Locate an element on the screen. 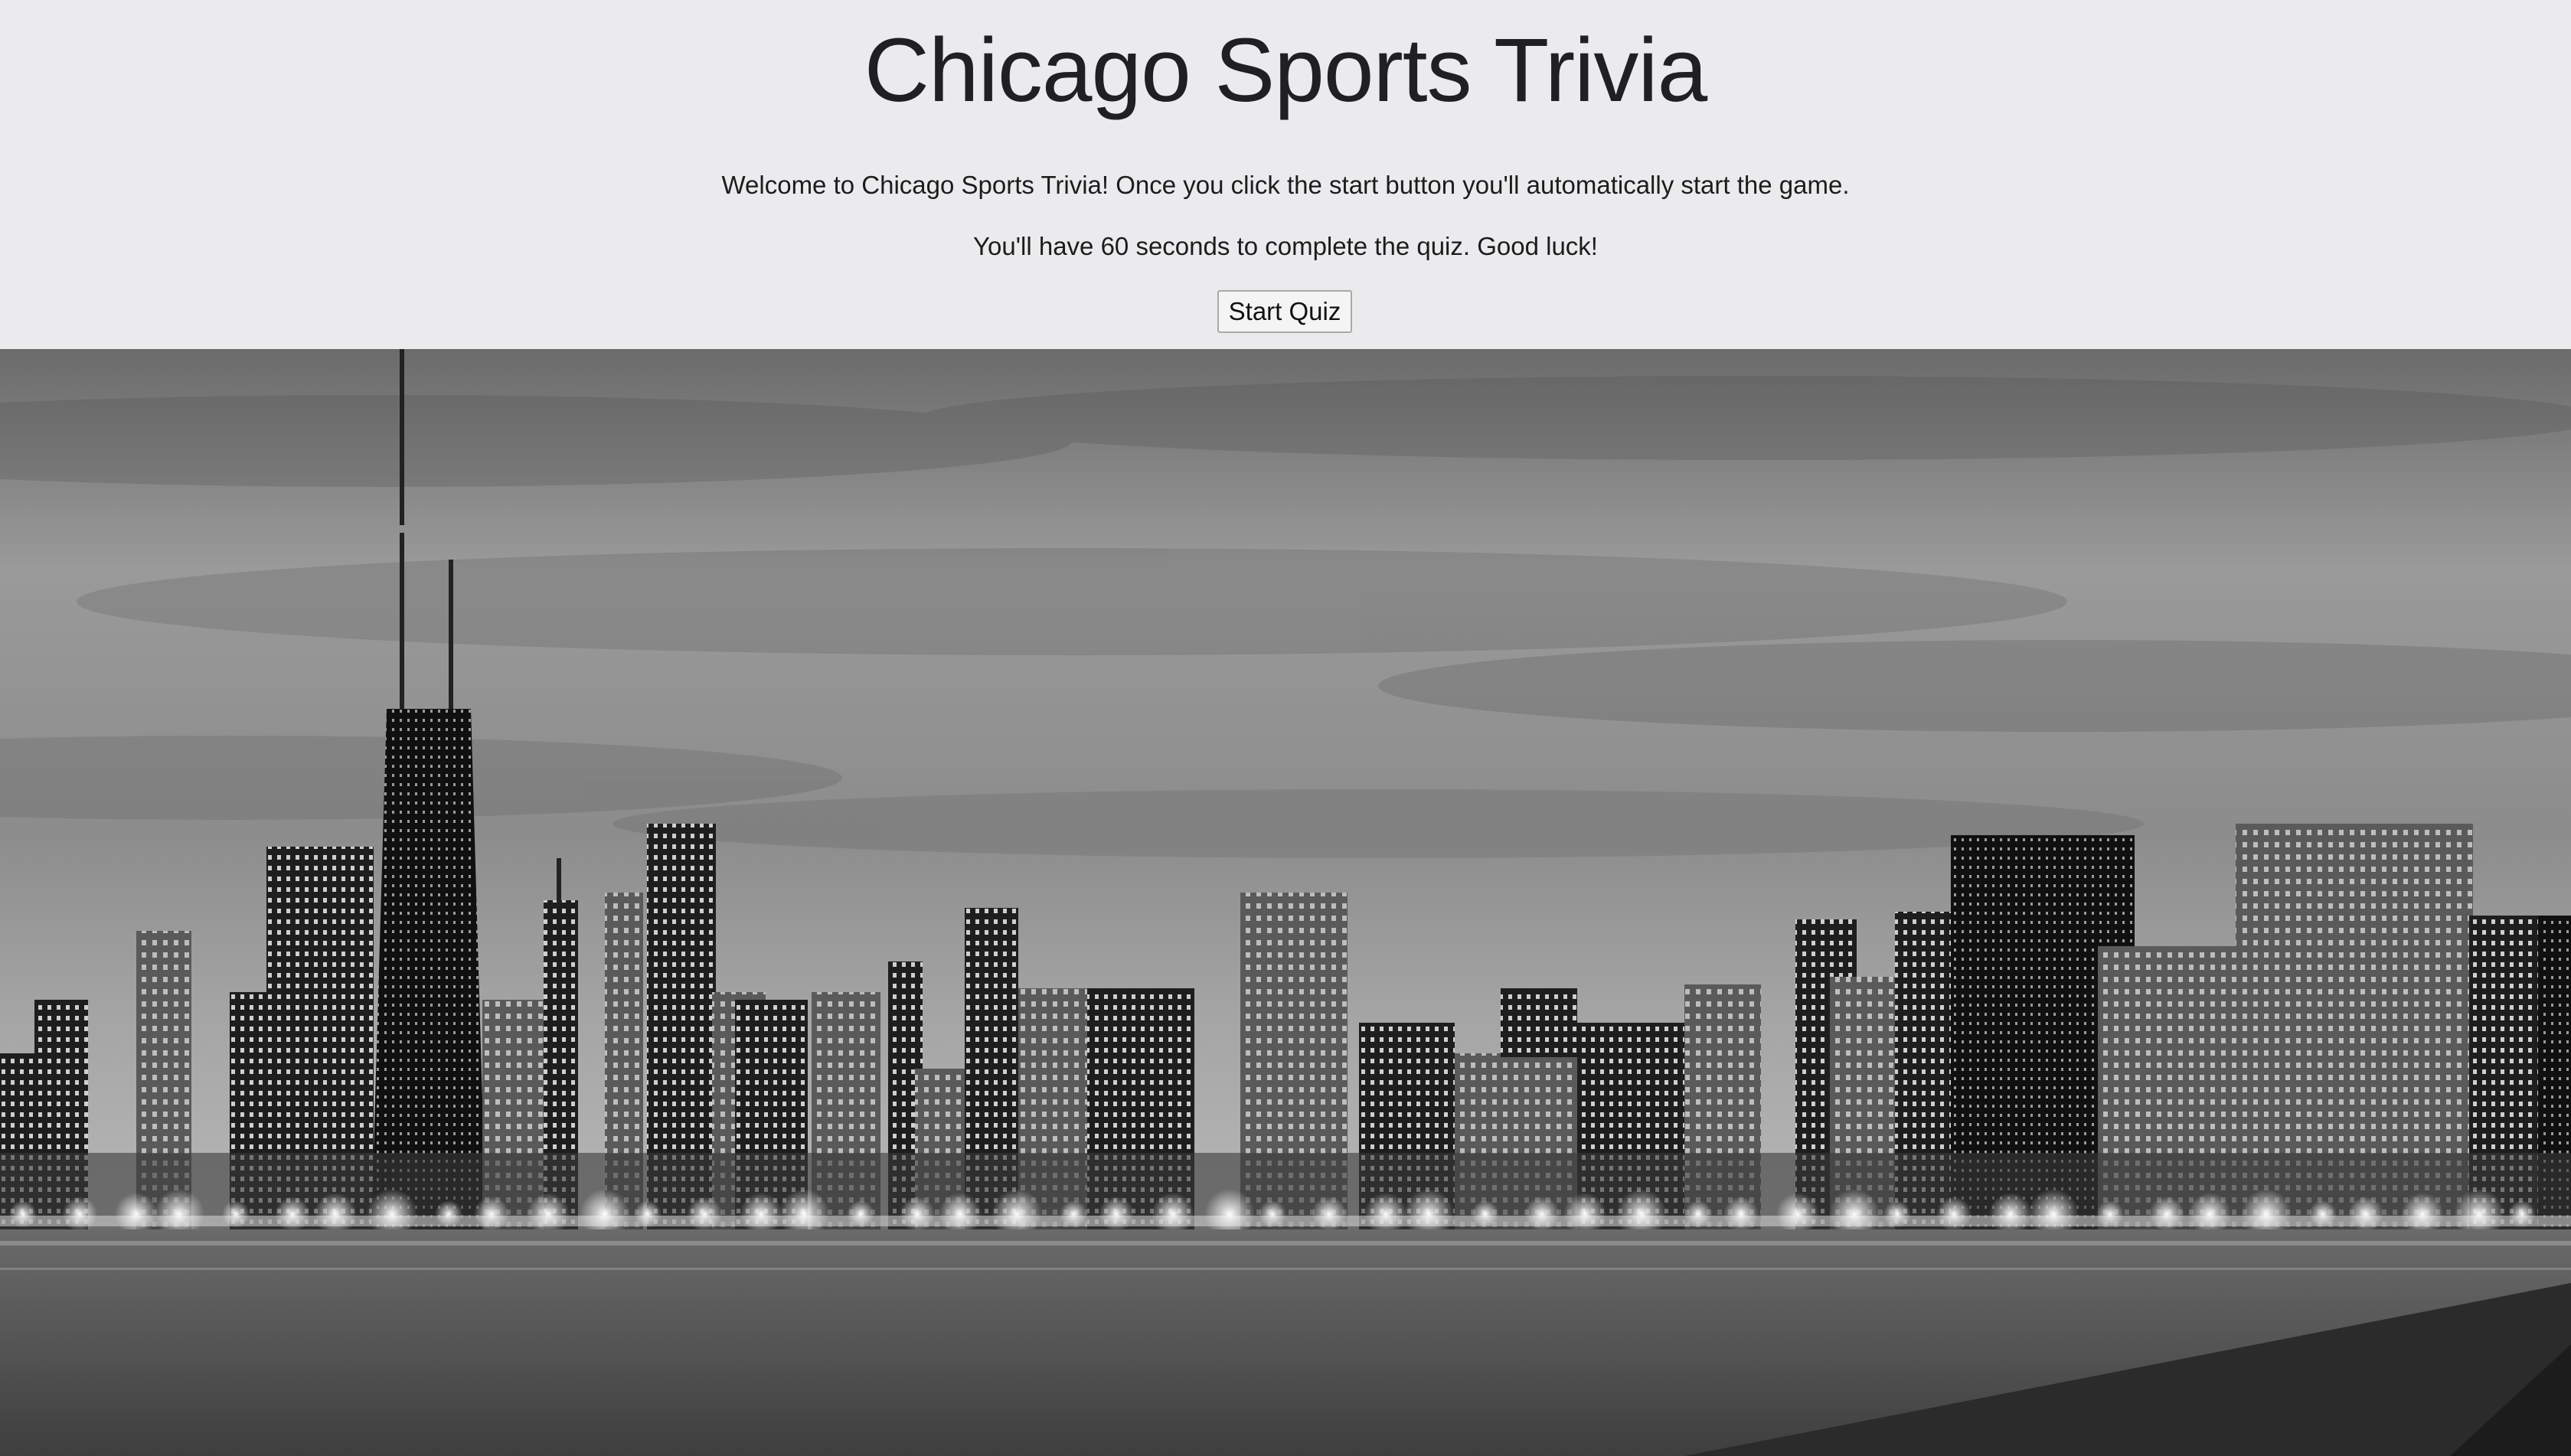  page-title: Chicago Sports Trivia is located at coordinates (1285, 70).